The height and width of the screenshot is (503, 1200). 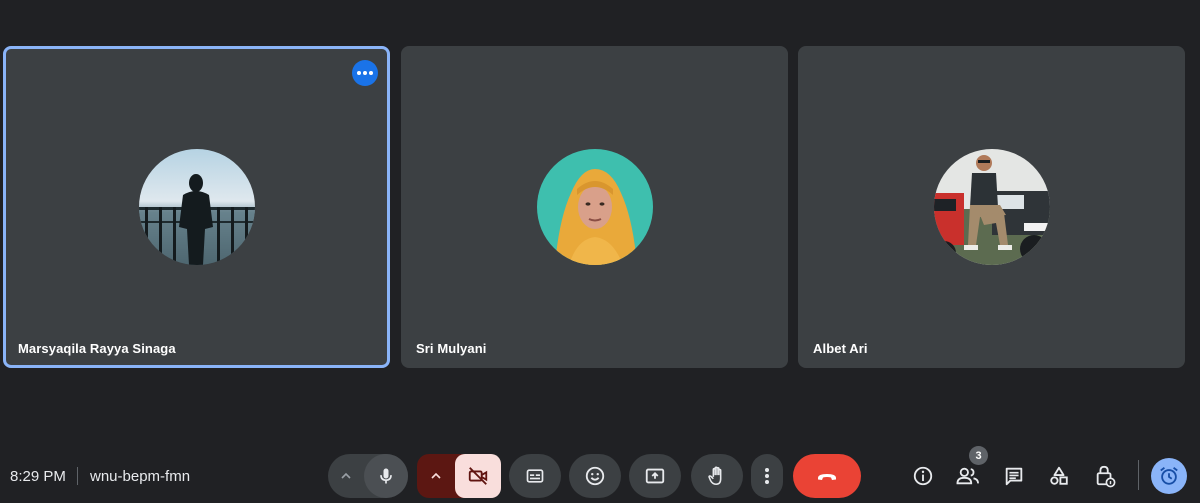 I want to click on microphone-icon, so click(x=386, y=476).